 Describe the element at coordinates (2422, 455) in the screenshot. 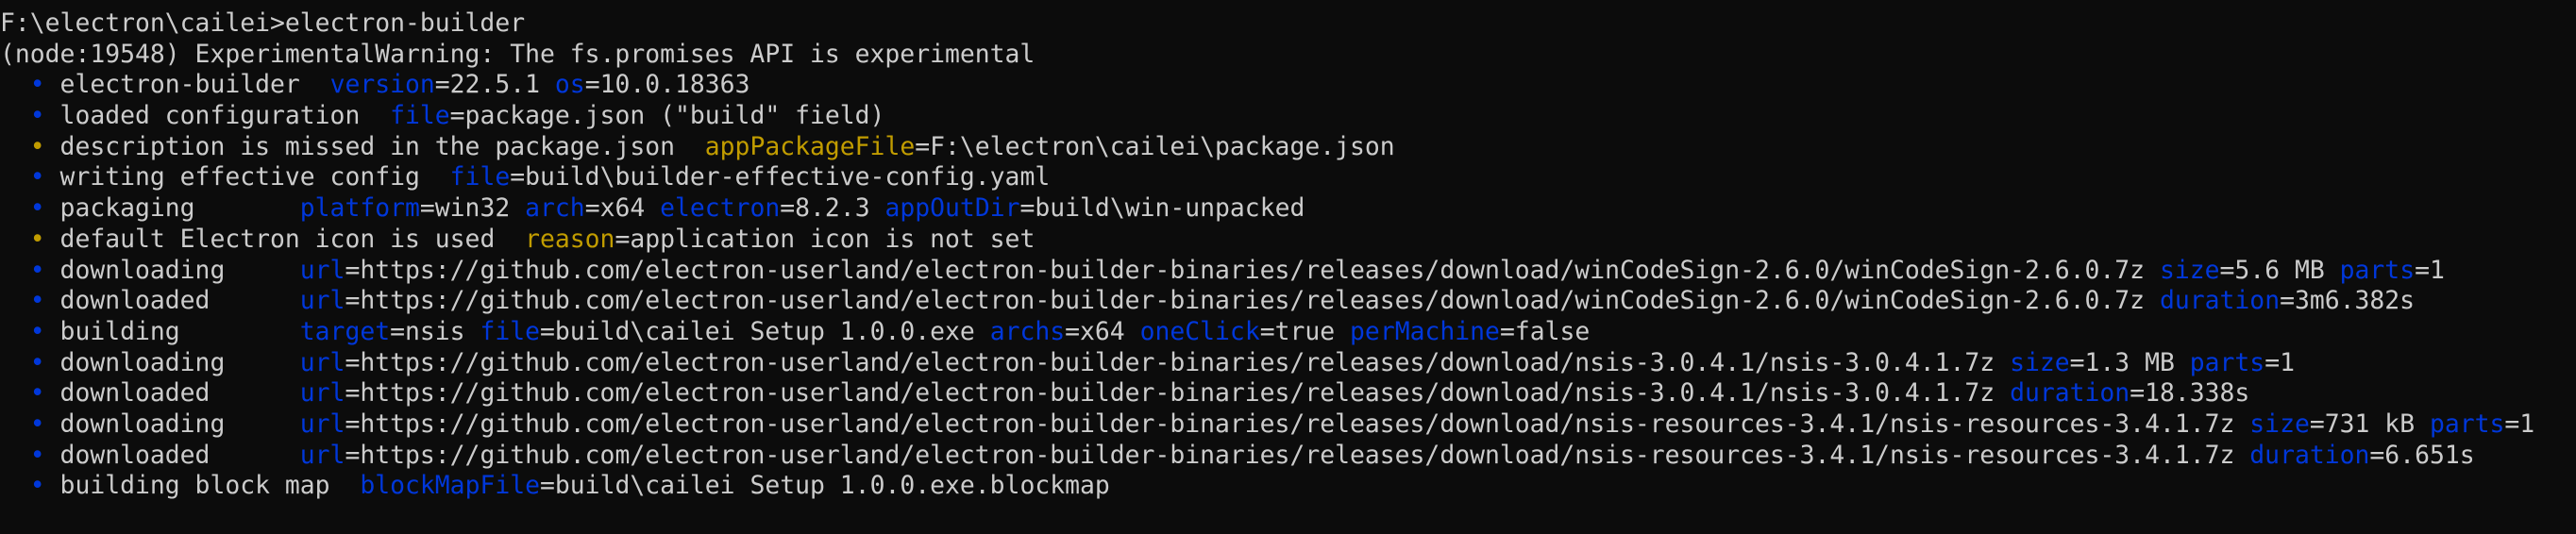

I see `log-text: =6.651s` at that location.